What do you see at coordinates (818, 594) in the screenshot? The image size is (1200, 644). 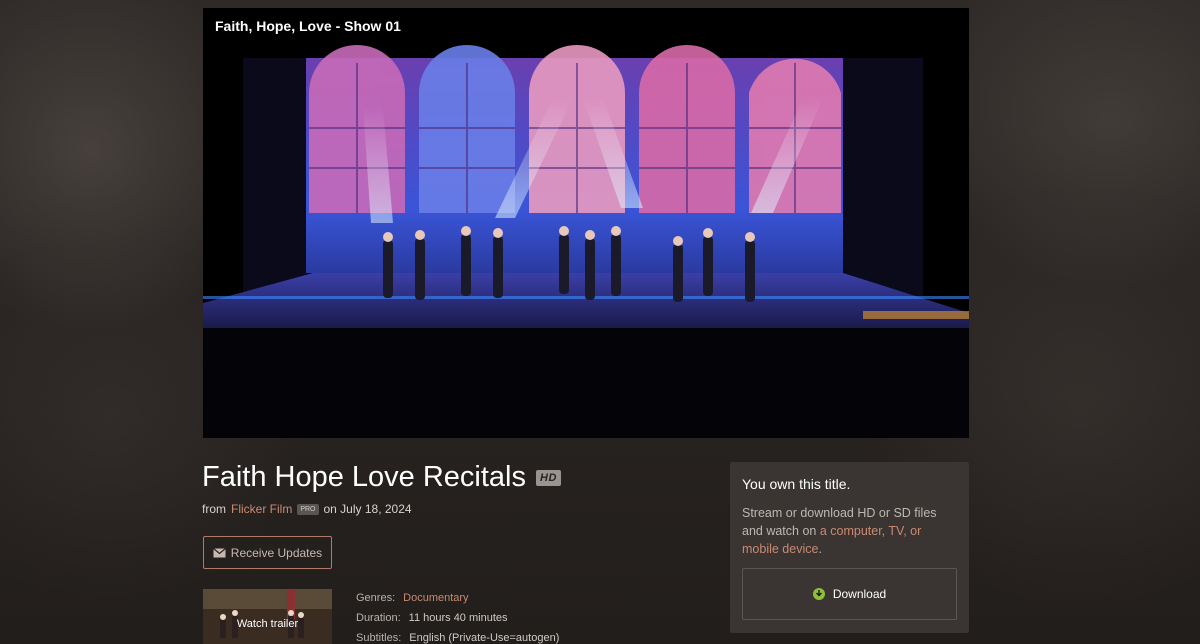 I see `download-icon` at bounding box center [818, 594].